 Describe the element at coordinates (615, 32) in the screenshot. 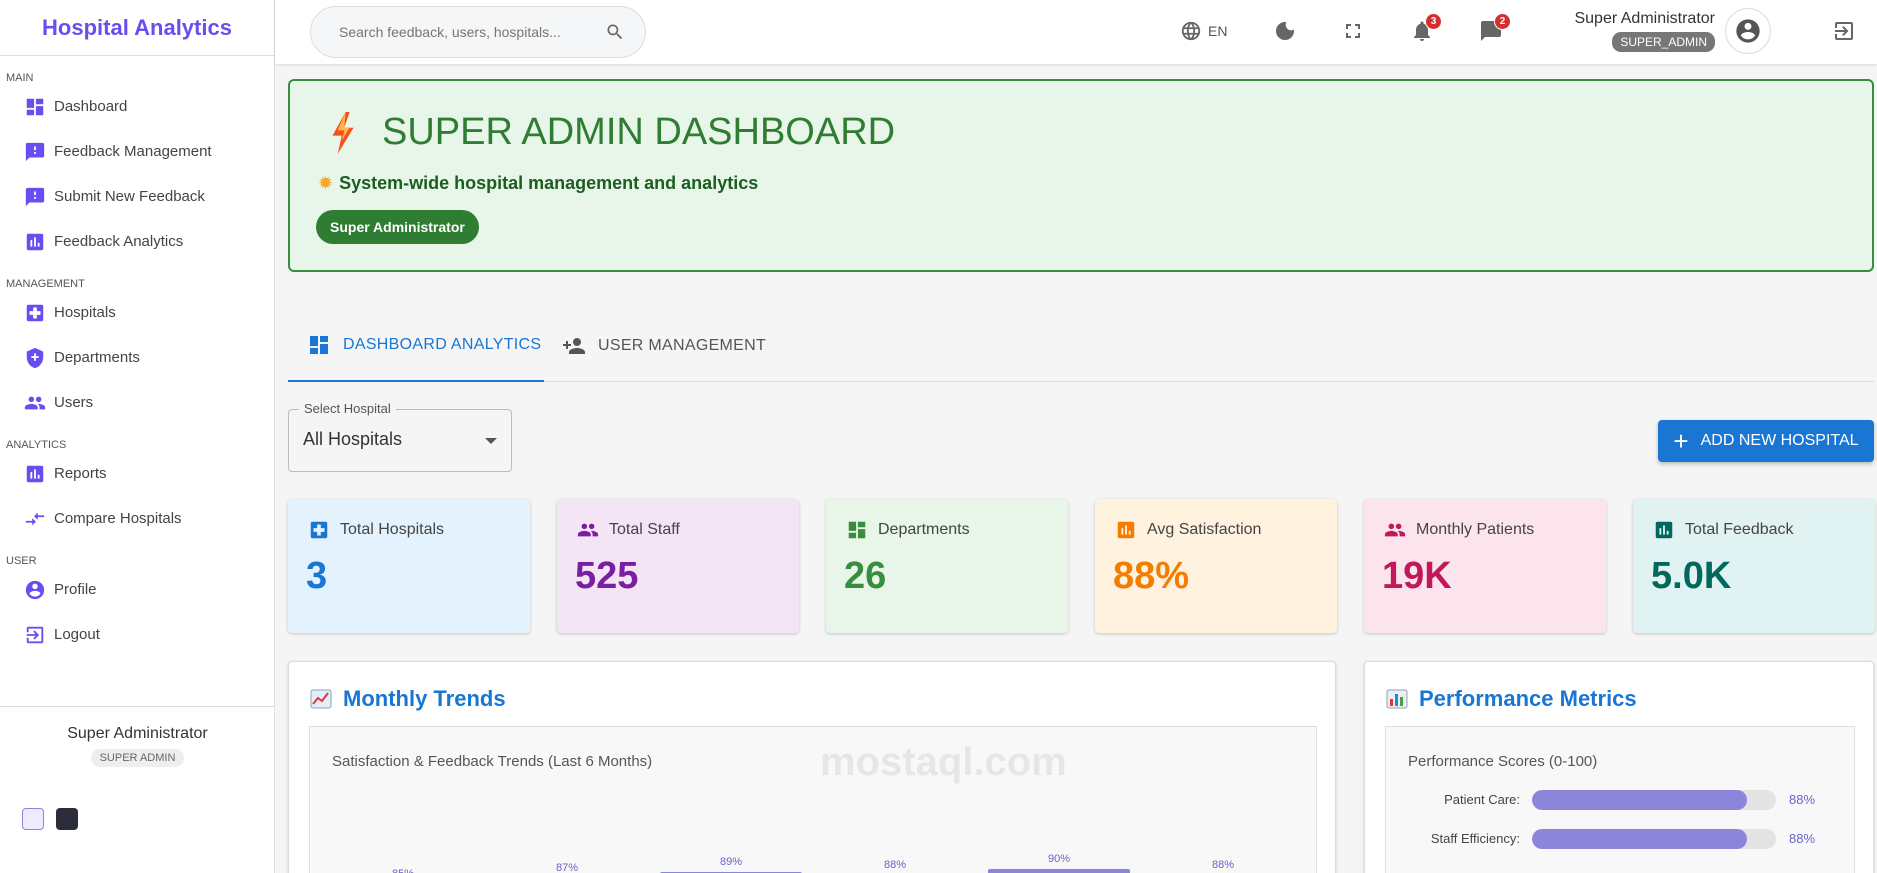

I see `search-icon` at that location.